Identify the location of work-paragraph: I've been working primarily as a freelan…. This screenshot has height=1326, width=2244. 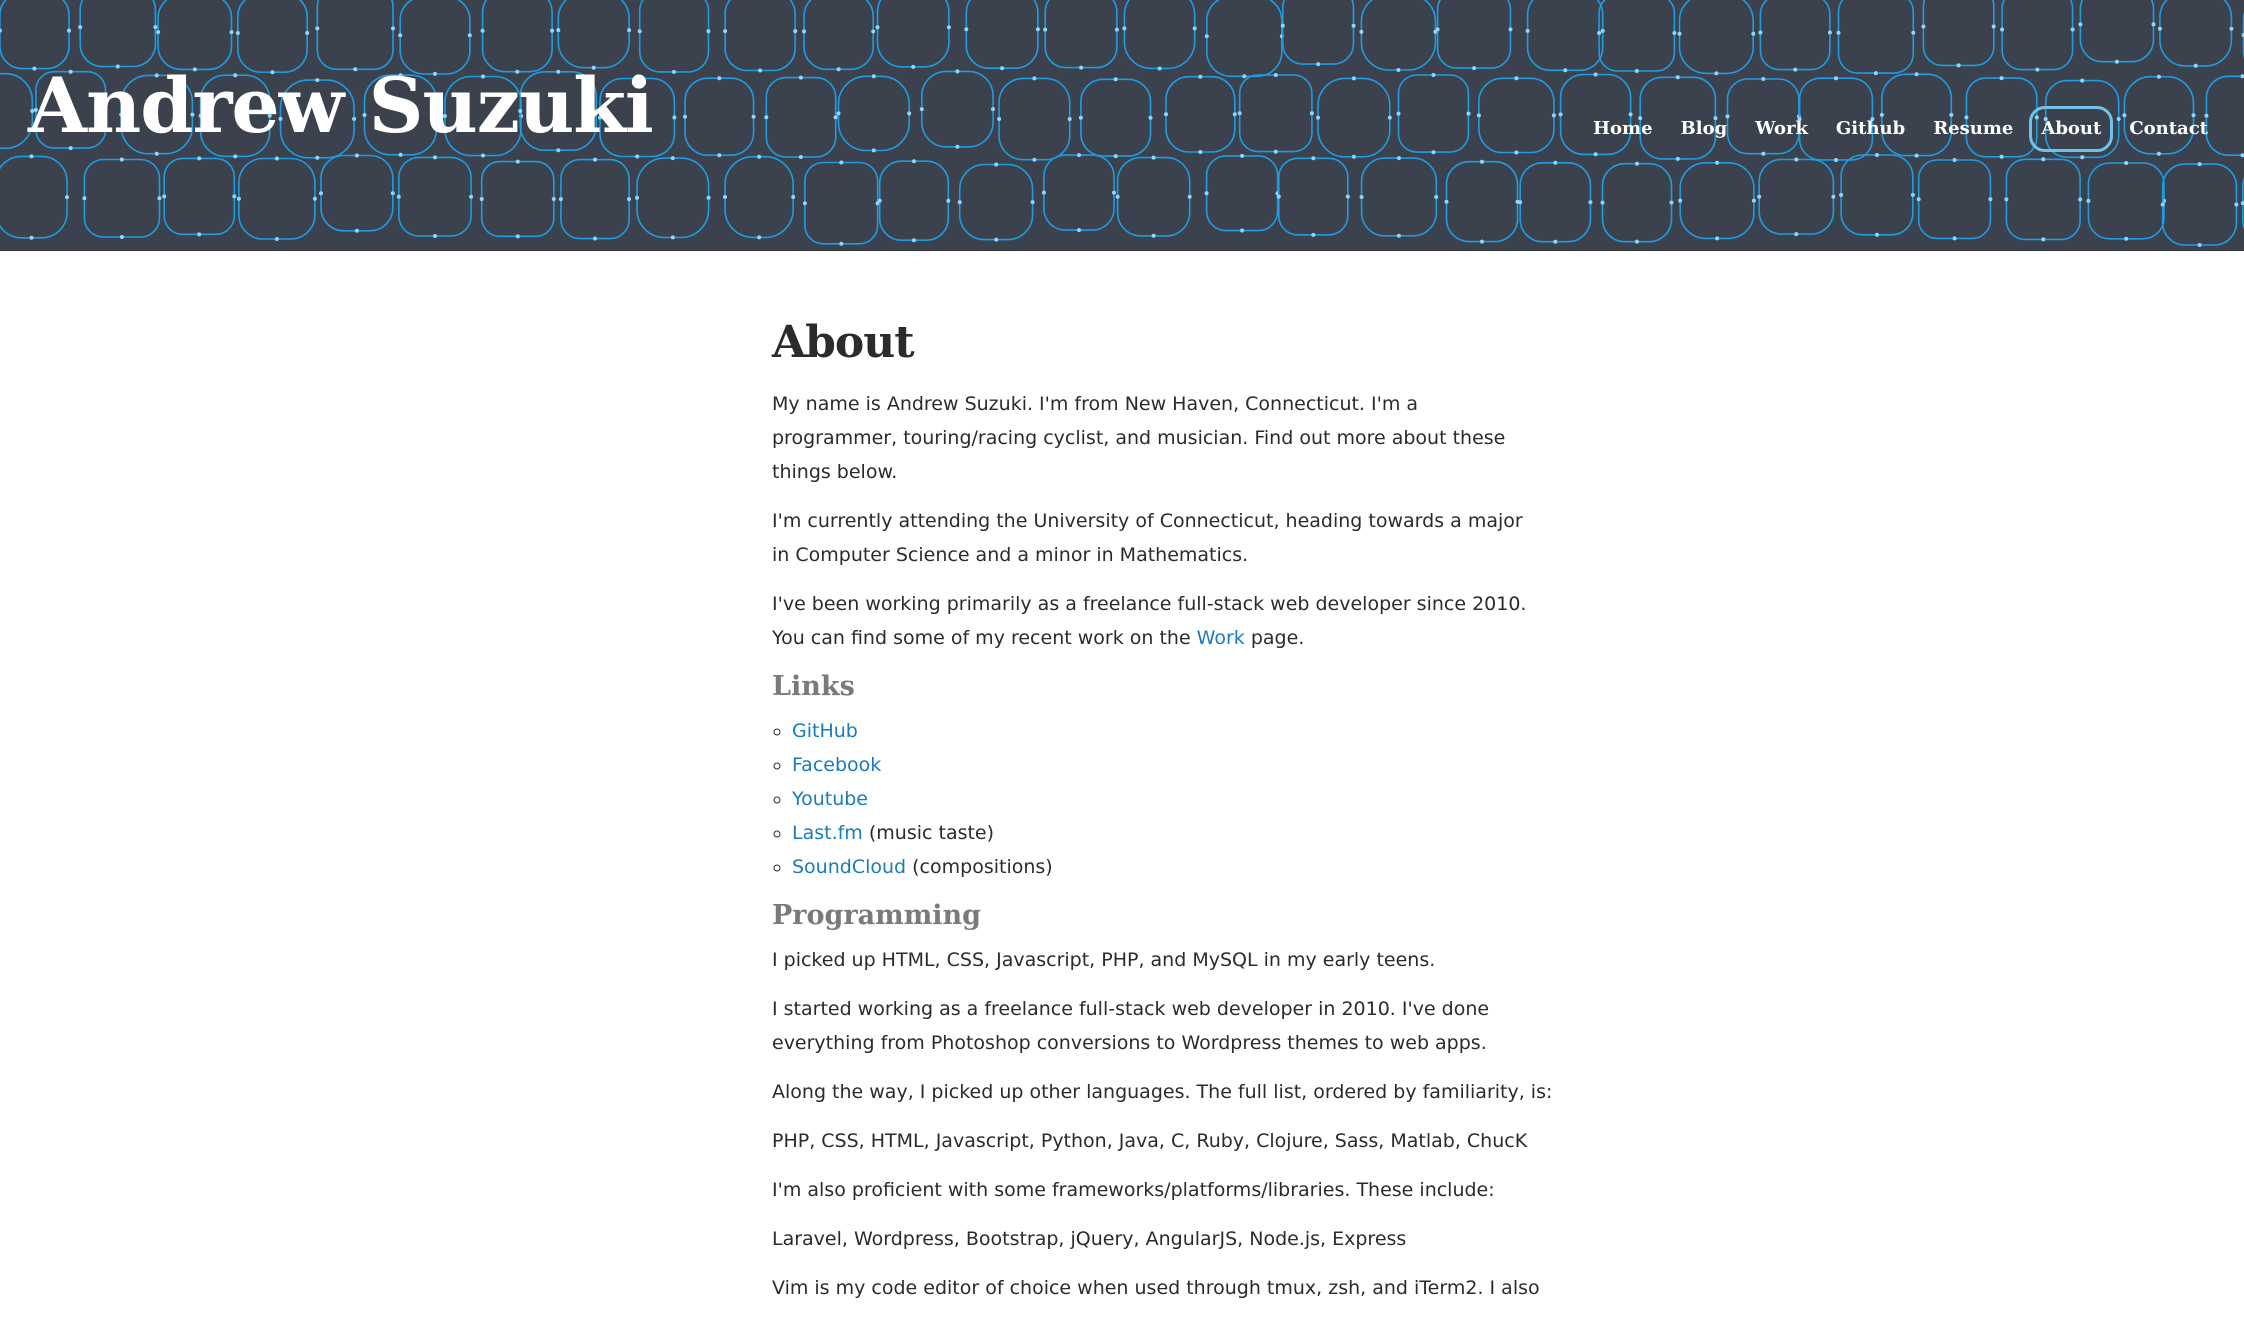
(1149, 621).